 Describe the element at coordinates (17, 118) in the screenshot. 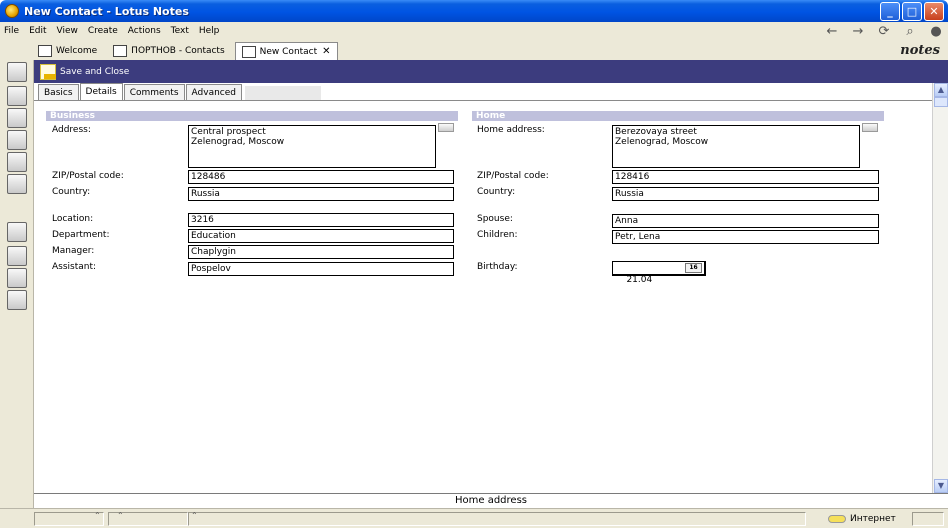

I see `bookmark-contacts-icon` at that location.